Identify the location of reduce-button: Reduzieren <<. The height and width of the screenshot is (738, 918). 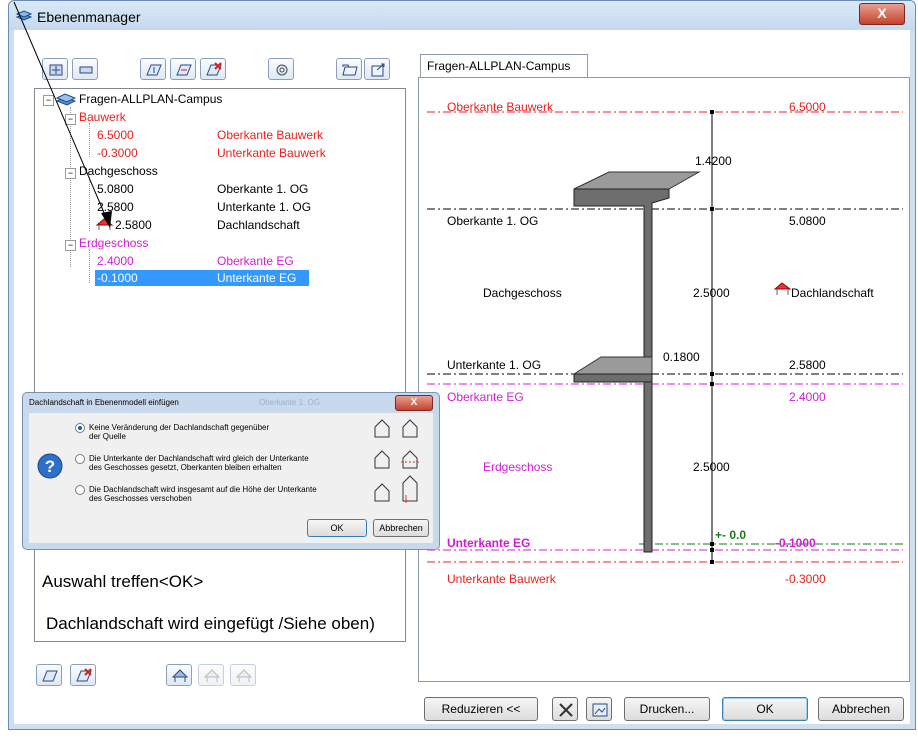
(481, 709).